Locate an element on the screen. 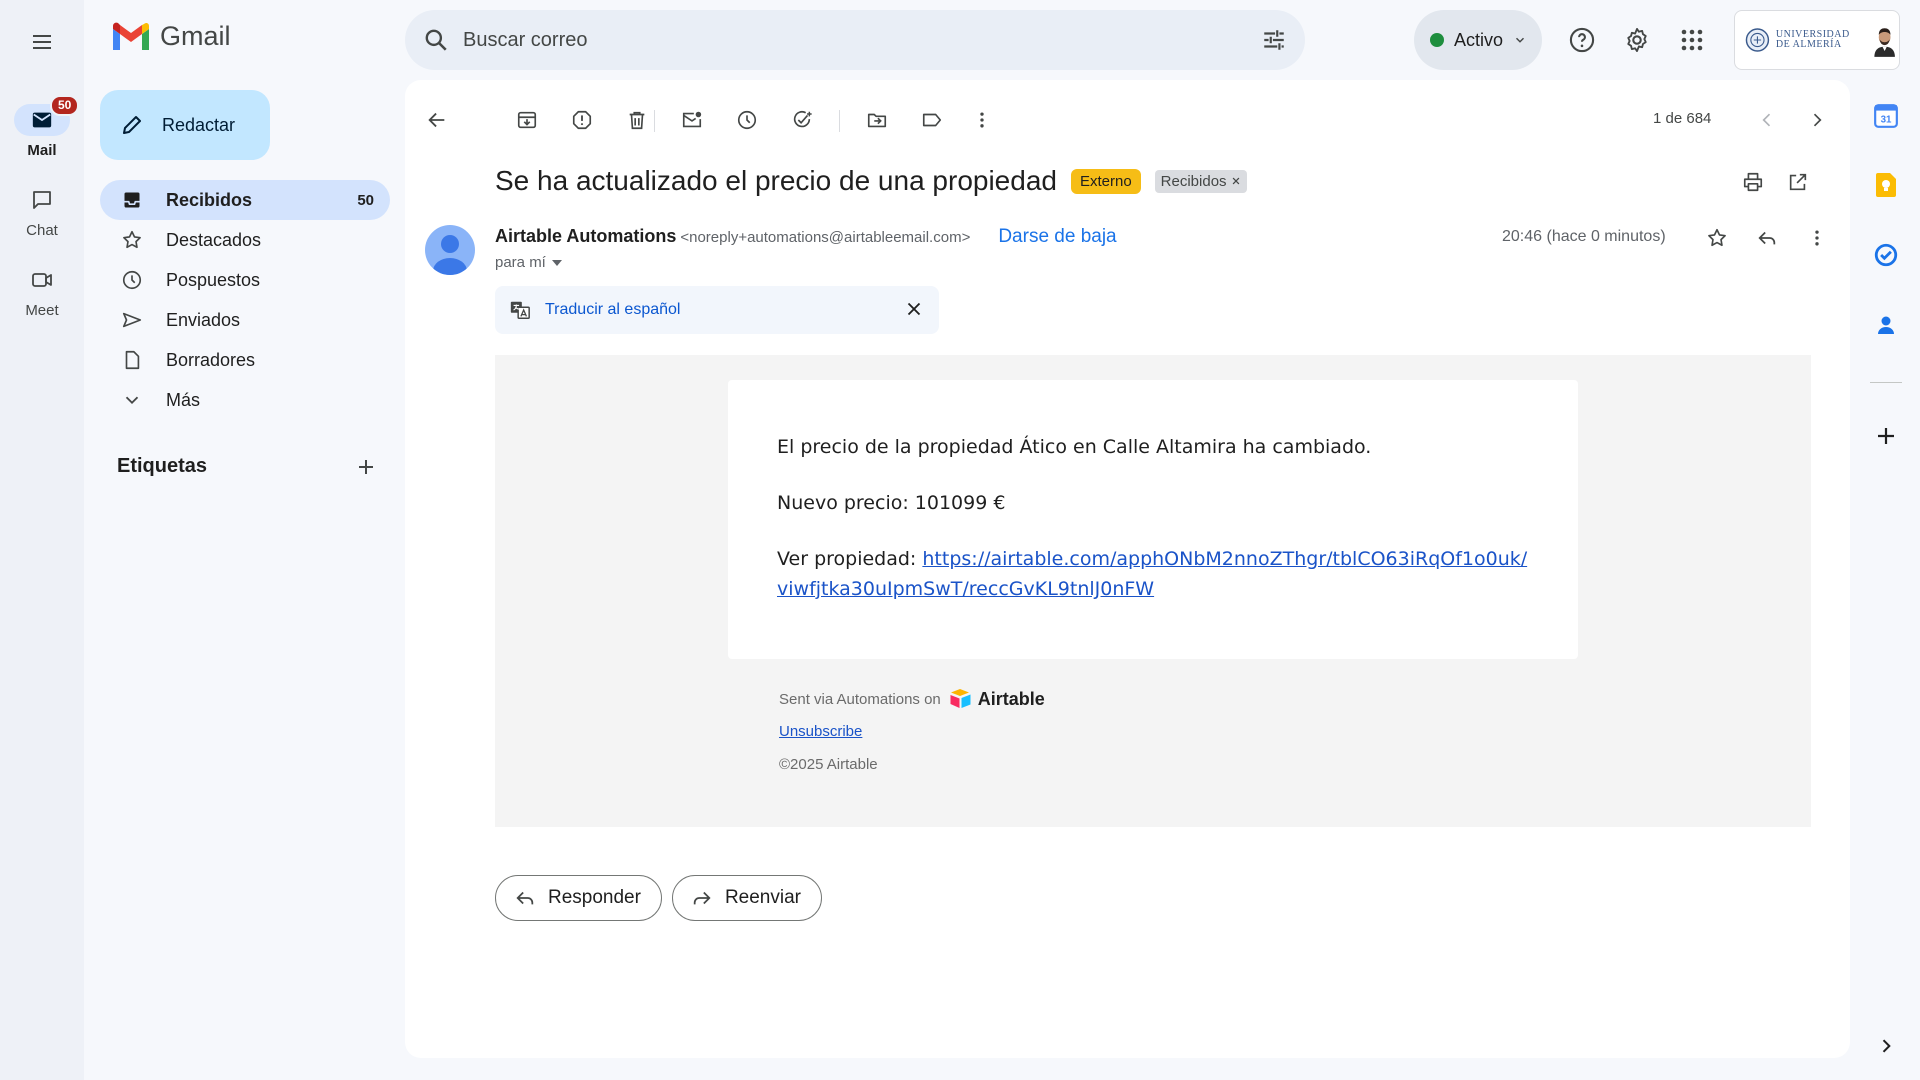 Image resolution: width=1920 pixels, height=1080 pixels. remove-label-icon is located at coordinates (1236, 181).